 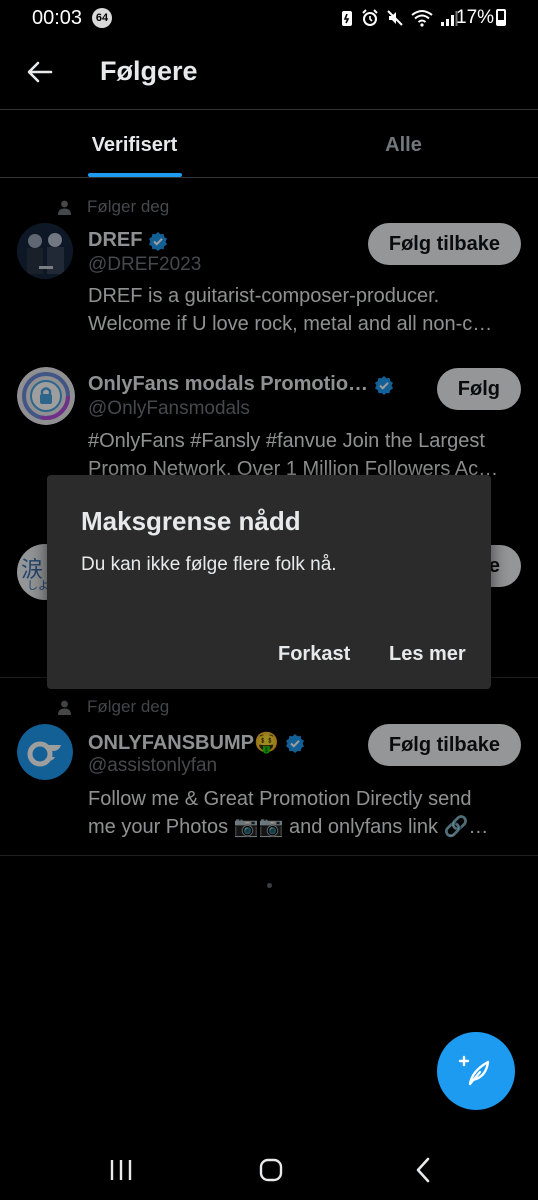 I want to click on battery-saver-icon, so click(x=347, y=18).